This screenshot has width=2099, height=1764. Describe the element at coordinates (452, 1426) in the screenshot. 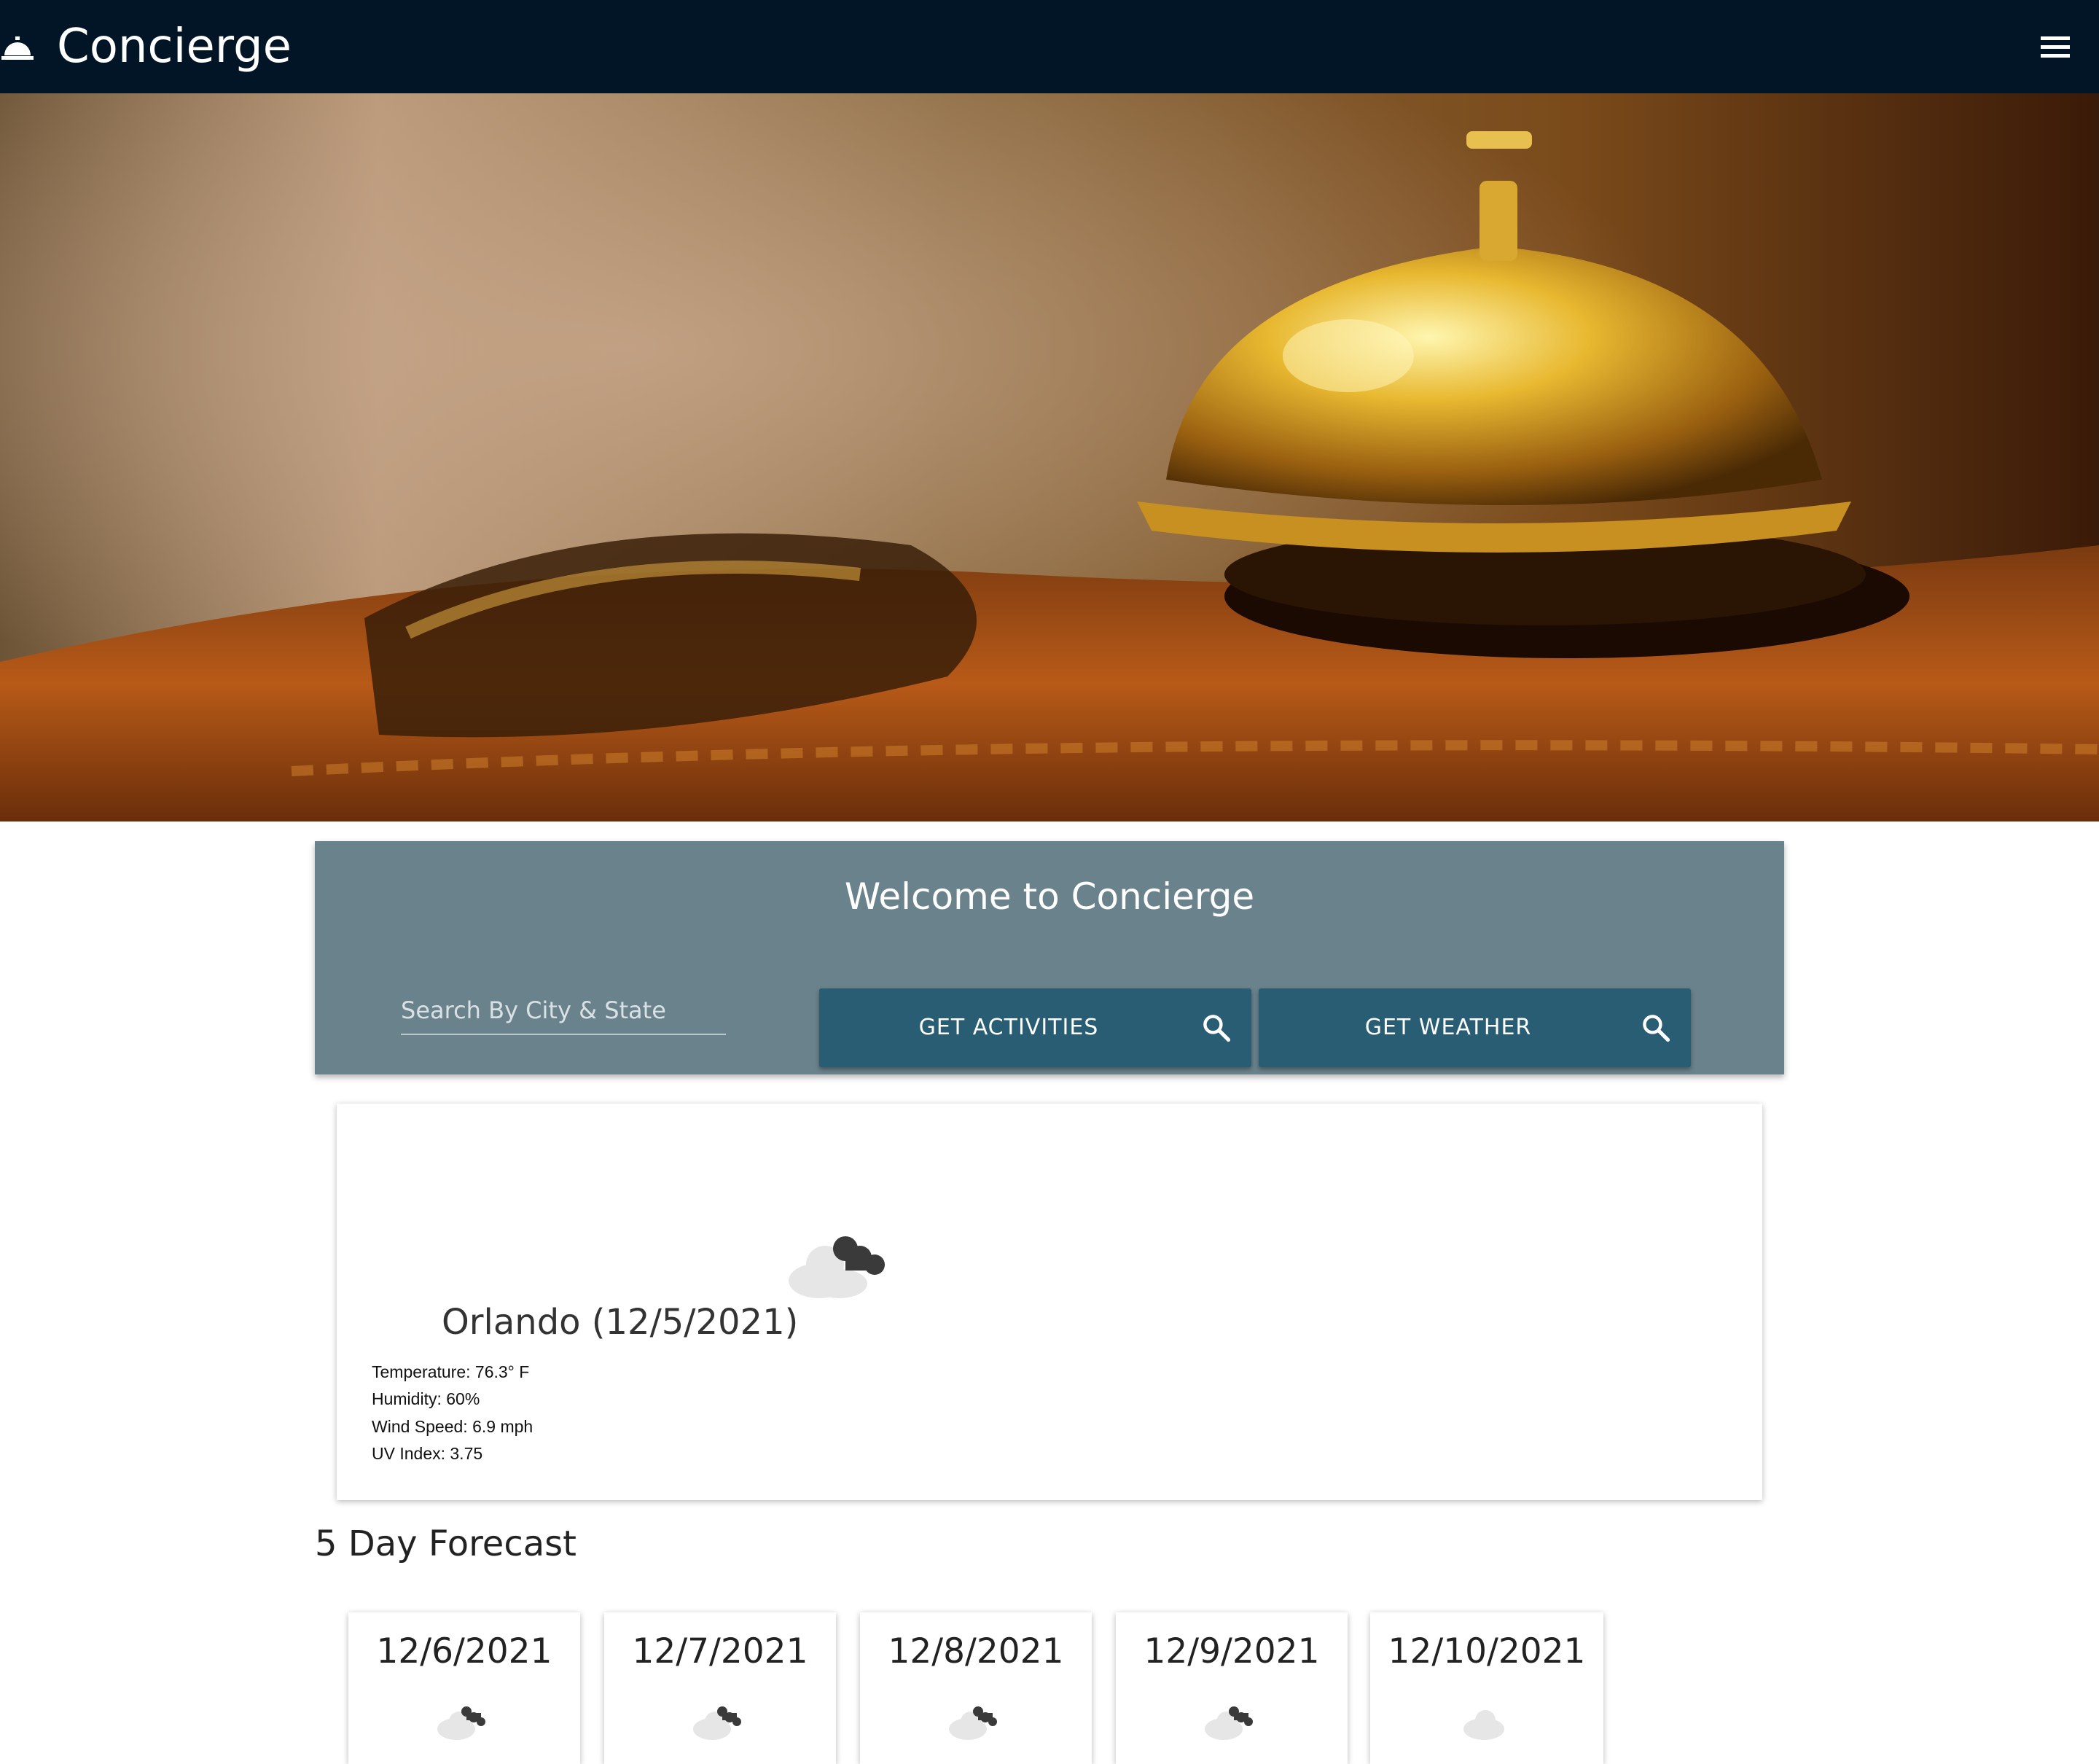

I see `wind-speed-value: Wind Speed: 6.9 mph` at that location.